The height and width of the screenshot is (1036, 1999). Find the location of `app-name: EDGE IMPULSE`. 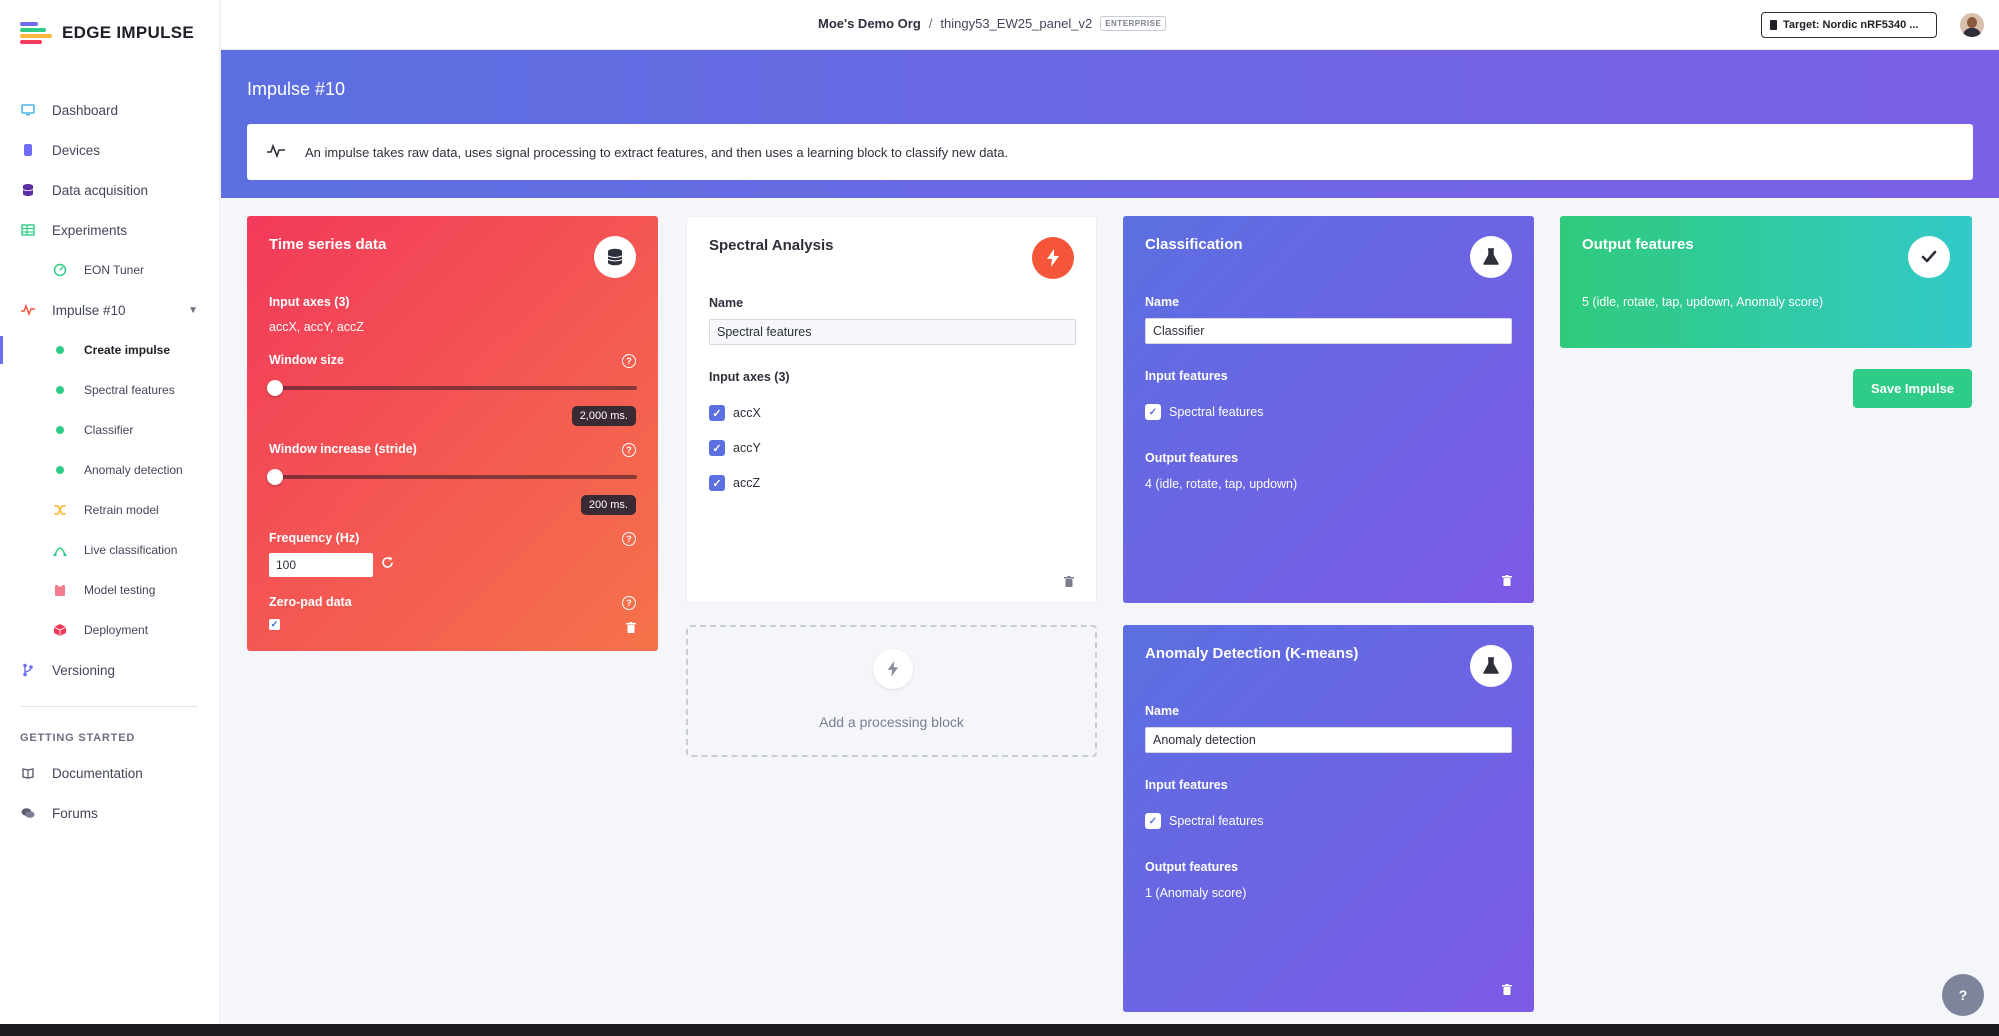

app-name: EDGE IMPULSE is located at coordinates (128, 32).